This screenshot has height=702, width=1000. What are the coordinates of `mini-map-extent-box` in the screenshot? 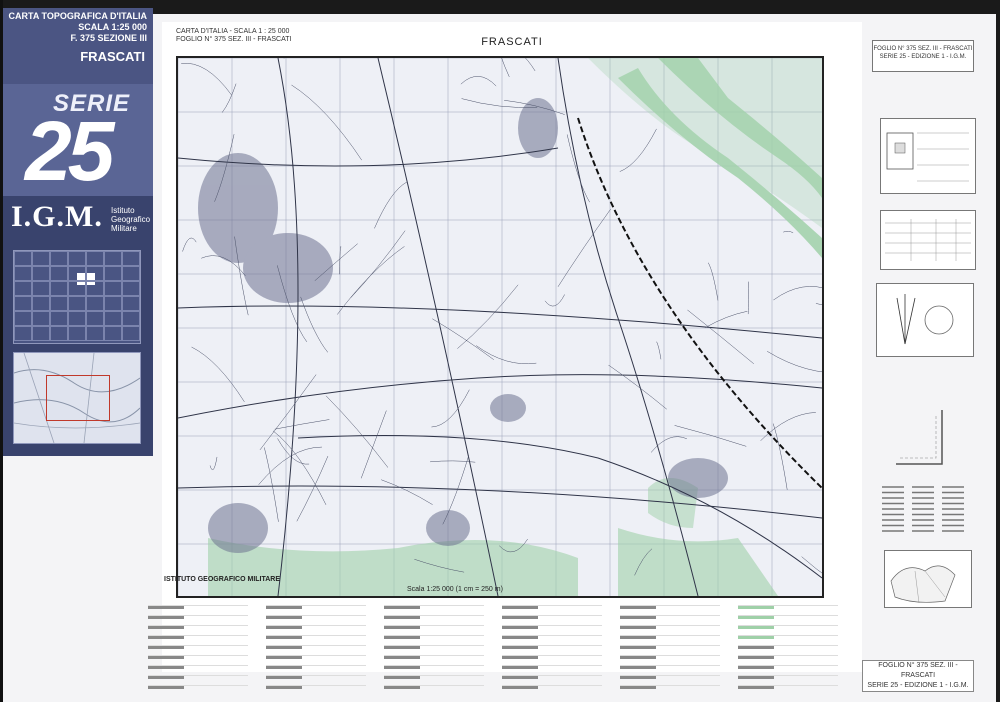 It's located at (78, 398).